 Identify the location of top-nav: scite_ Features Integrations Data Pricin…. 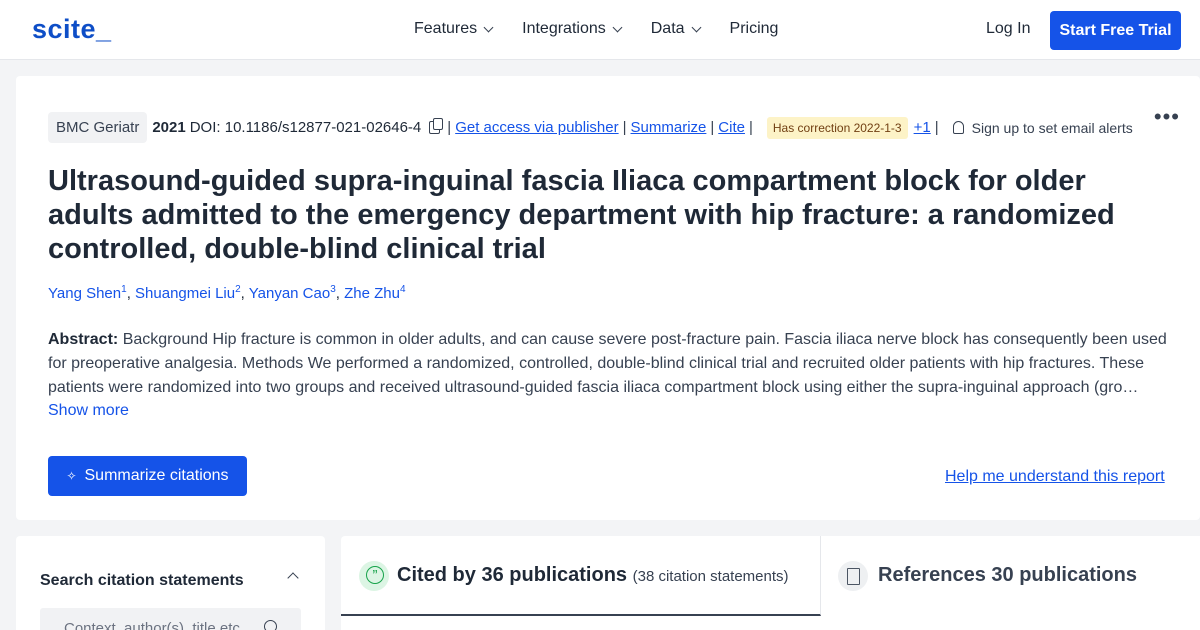
(600, 30).